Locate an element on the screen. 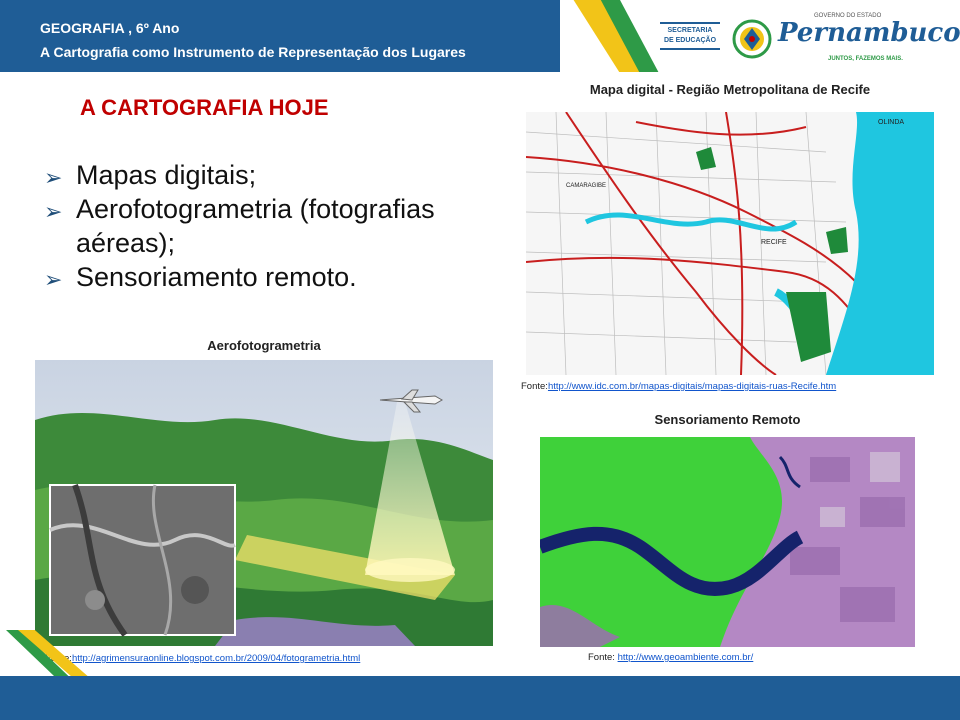 This screenshot has height=720, width=960. list-item: ➢ Aerofotogrametria (fotografias aéreas); is located at coordinates (265, 226).